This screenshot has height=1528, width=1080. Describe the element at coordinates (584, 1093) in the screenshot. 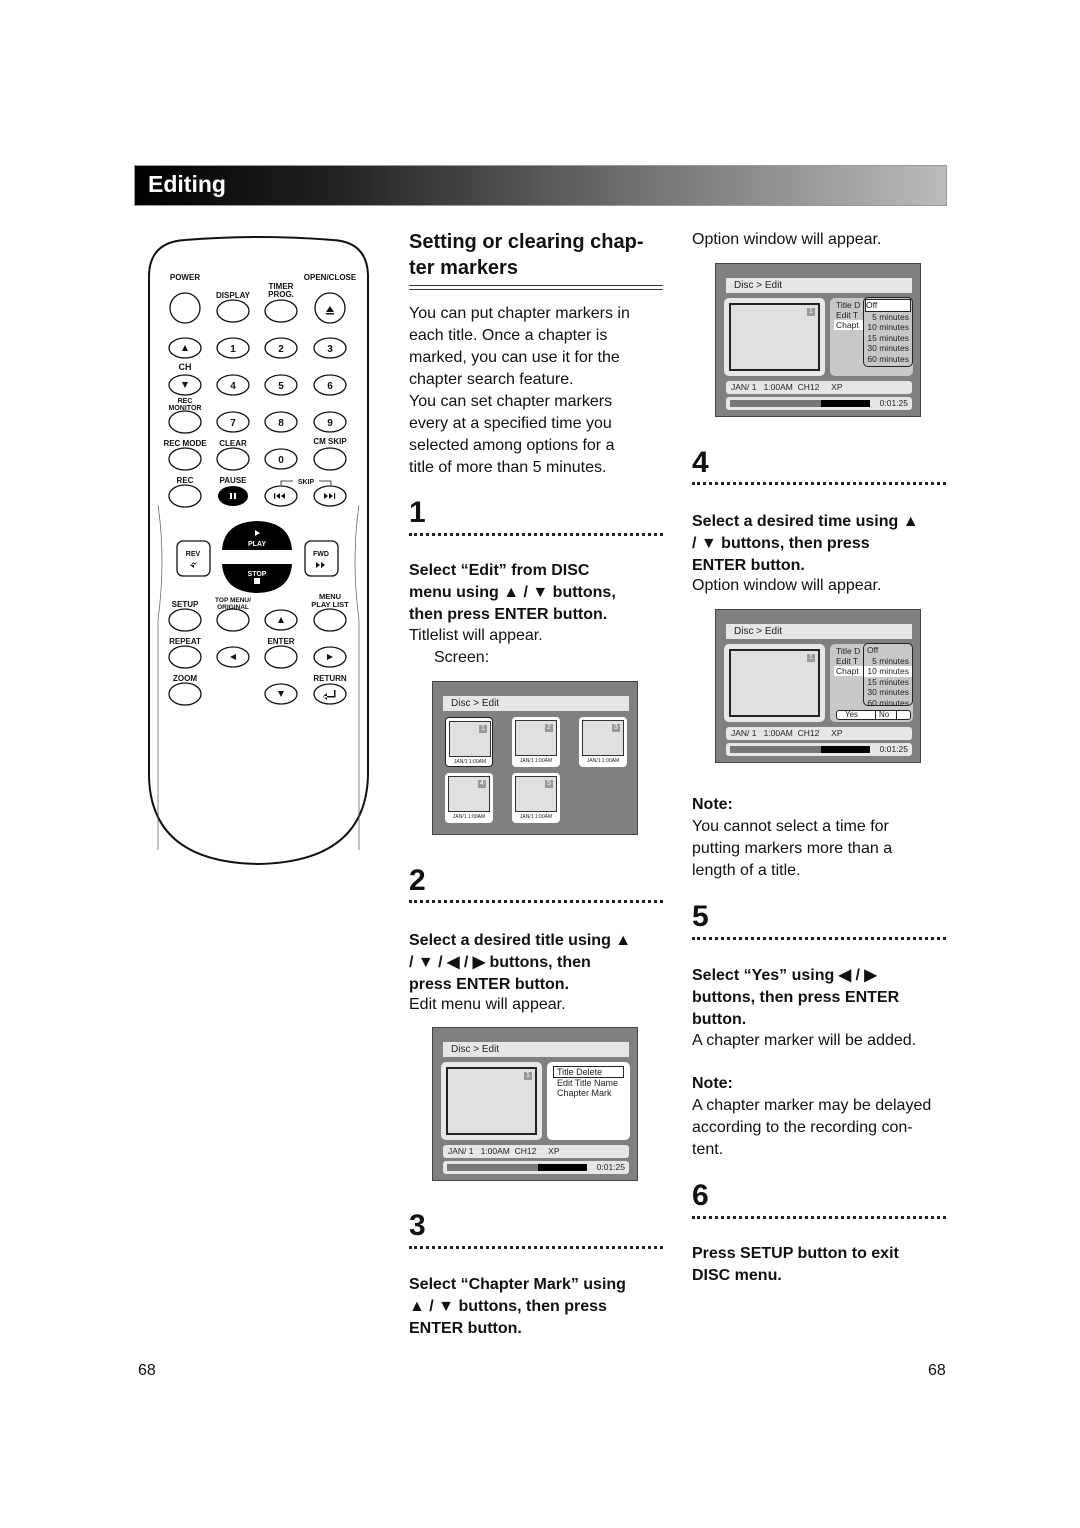

I see `menu-item-chapter-mark: Chapter Mark` at that location.